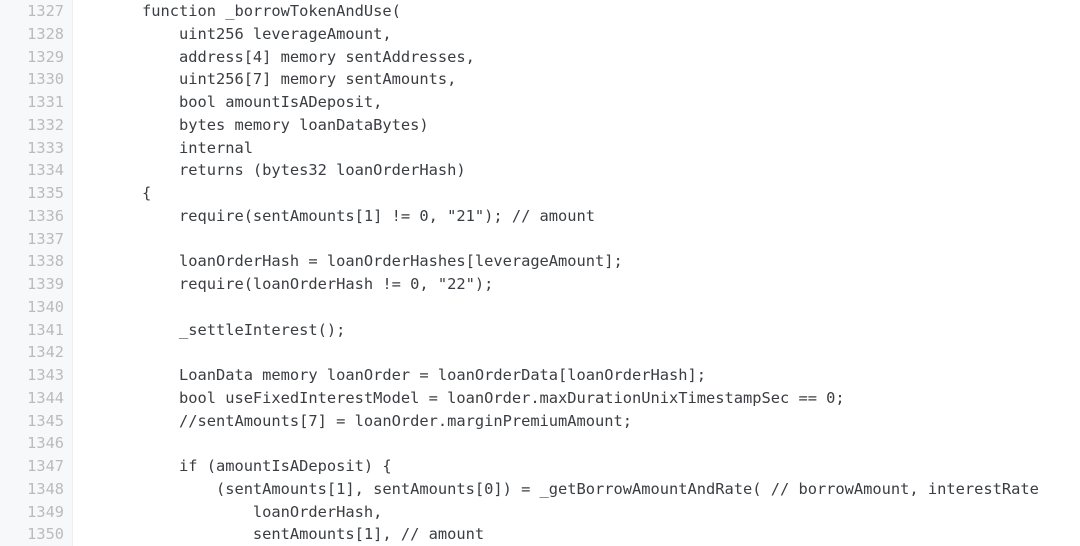  I want to click on line-number: 1335, so click(32, 193).